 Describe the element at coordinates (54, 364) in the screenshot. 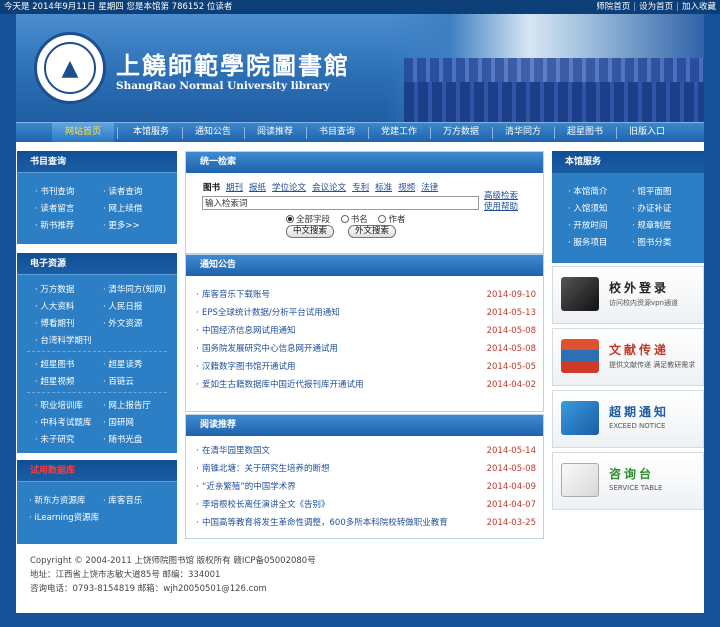

I see `eres-superstar-books: 超星图书` at that location.